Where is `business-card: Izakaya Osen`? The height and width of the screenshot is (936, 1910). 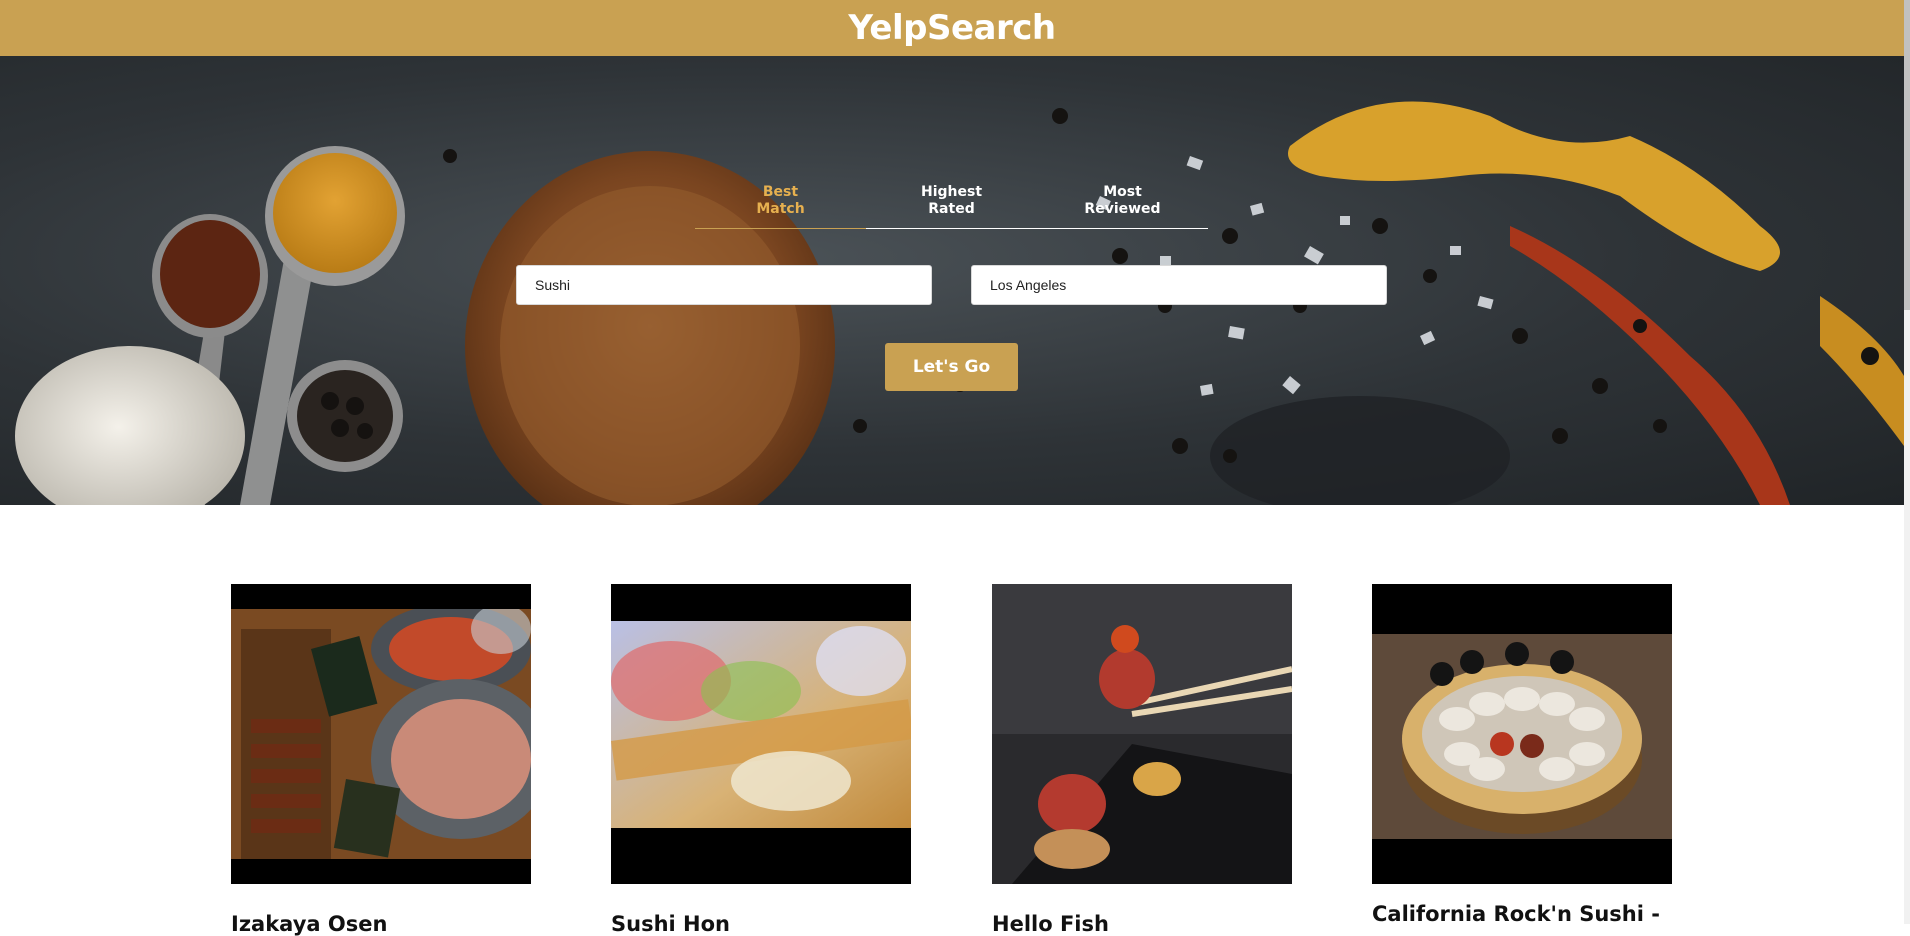 business-card: Izakaya Osen is located at coordinates (381, 760).